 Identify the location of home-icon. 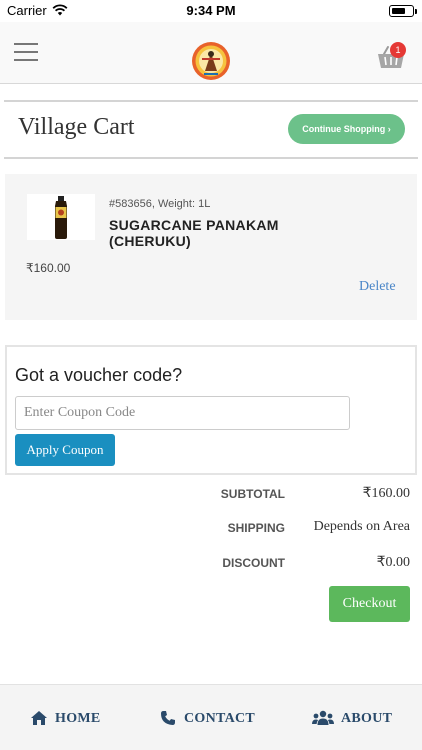
(39, 718).